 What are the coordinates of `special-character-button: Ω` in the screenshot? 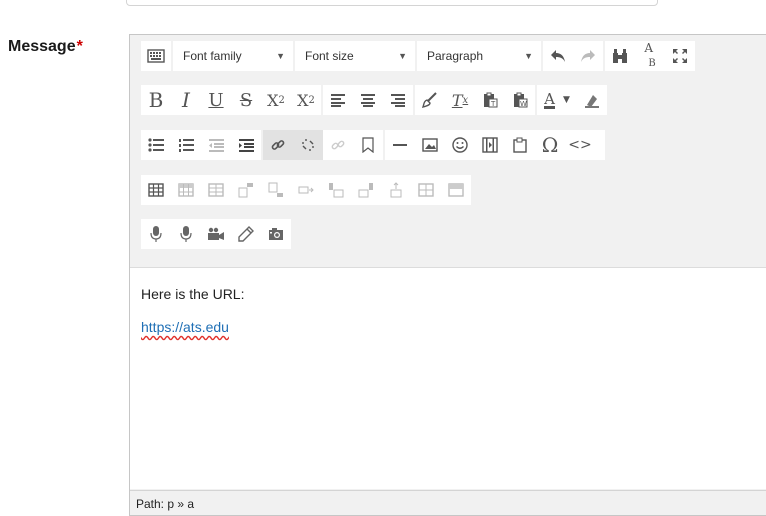 It's located at (550, 145).